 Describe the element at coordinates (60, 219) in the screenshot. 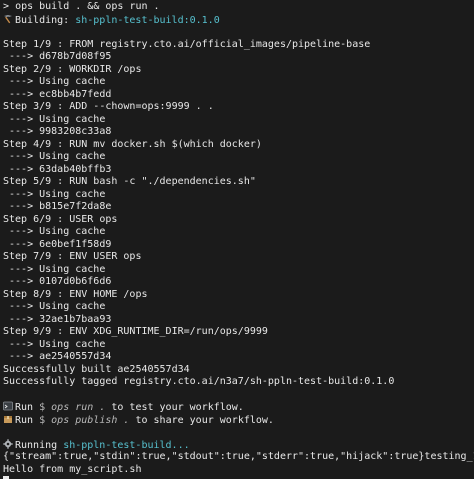

I see `step-line: Step 6/9 : USER ops` at that location.